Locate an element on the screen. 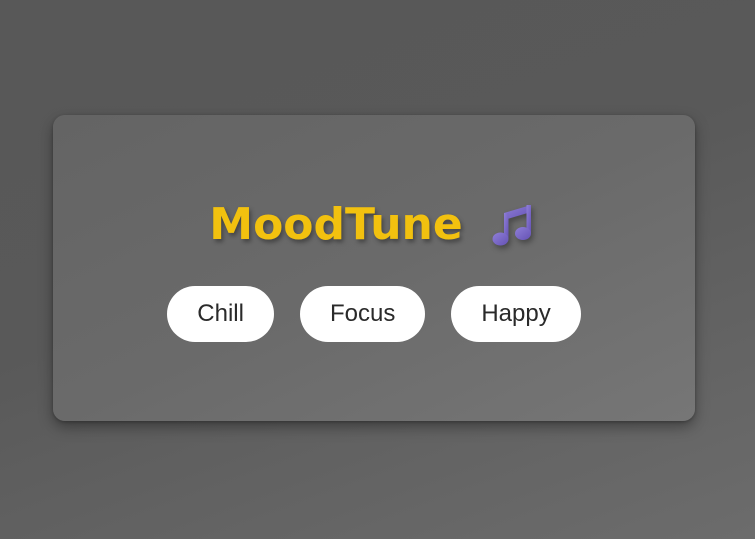 The height and width of the screenshot is (539, 755). app-title: MoodTune is located at coordinates (336, 224).